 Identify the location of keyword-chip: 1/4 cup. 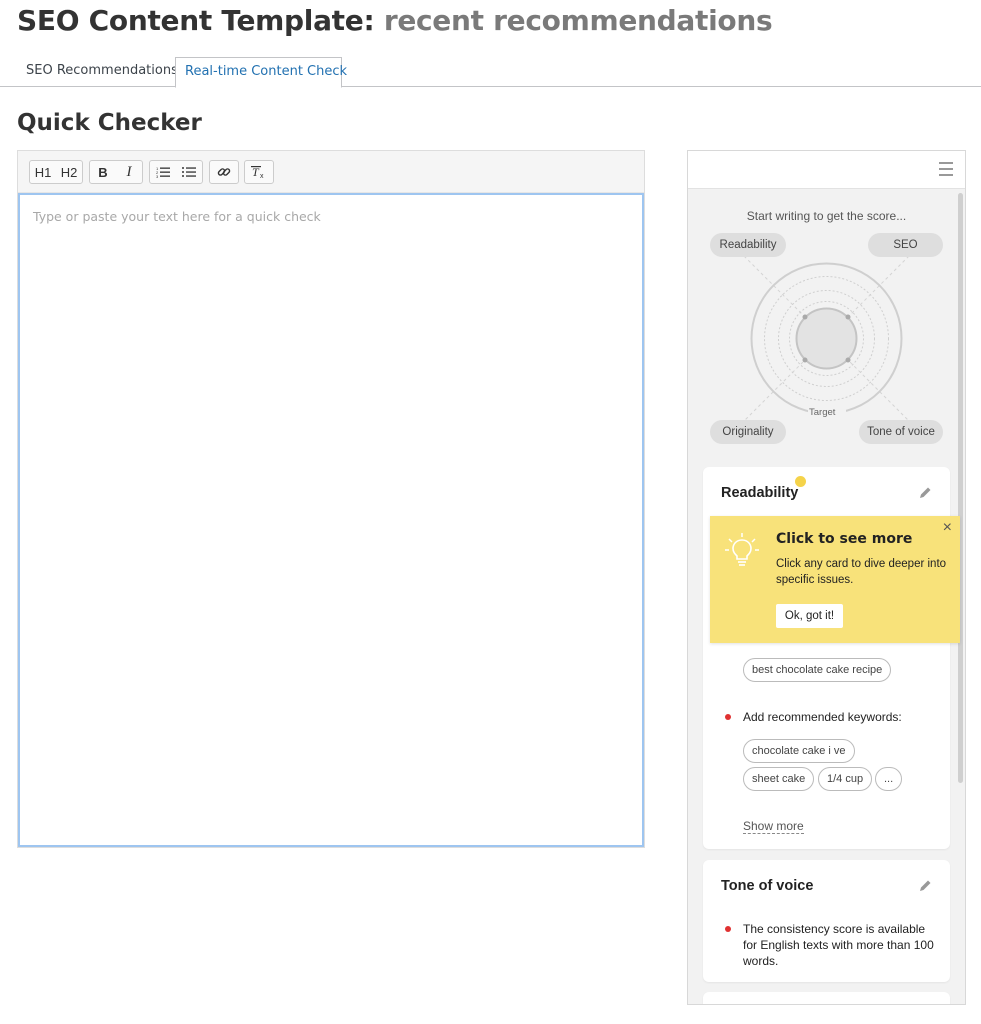
(845, 779).